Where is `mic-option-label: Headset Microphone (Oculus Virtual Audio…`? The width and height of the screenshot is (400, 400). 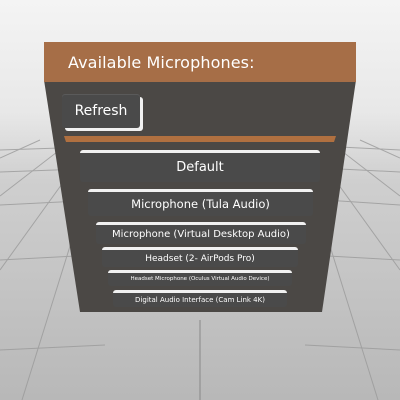
mic-option-label: Headset Microphone (Oculus Virtual Audio… is located at coordinates (200, 279).